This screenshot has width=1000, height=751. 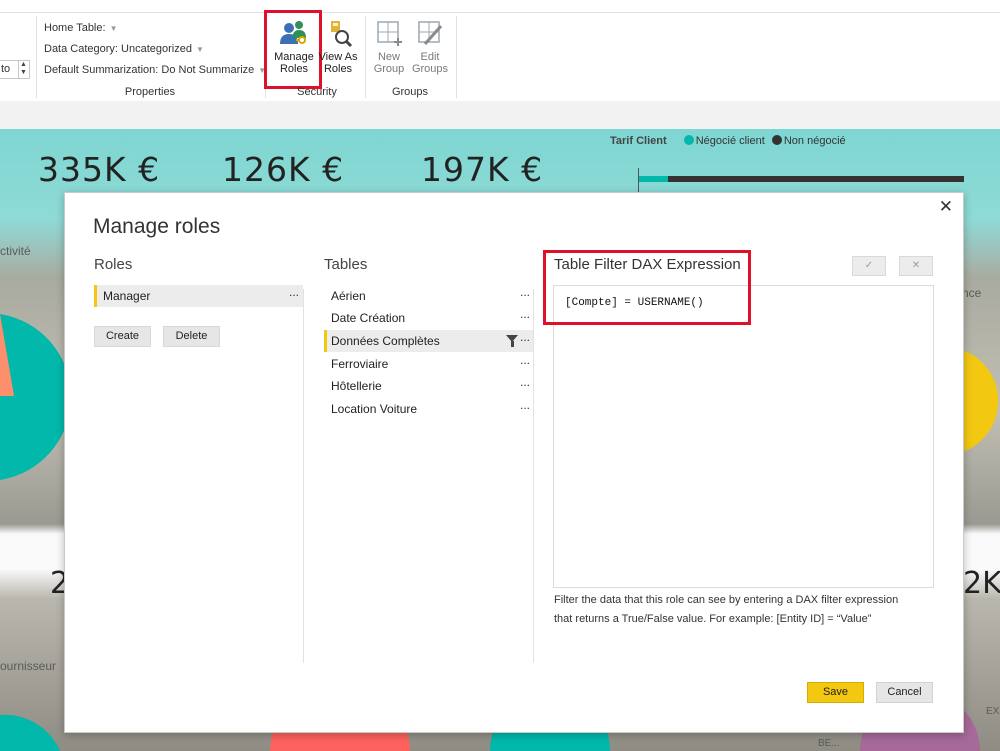 I want to click on new-group-label-1: New, so click(x=388, y=57).